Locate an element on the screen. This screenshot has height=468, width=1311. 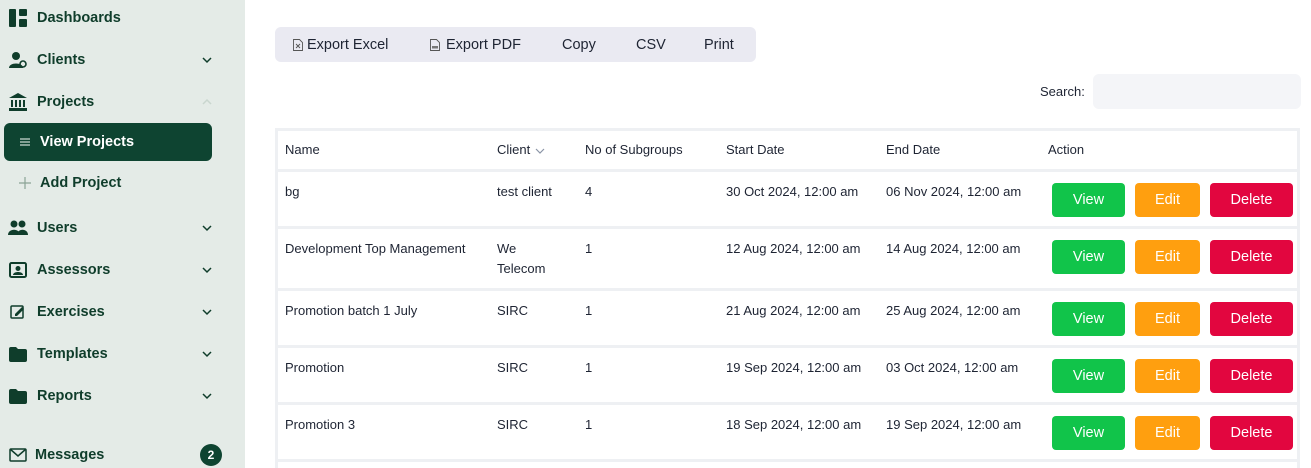
csv-button: CSV is located at coordinates (651, 44).